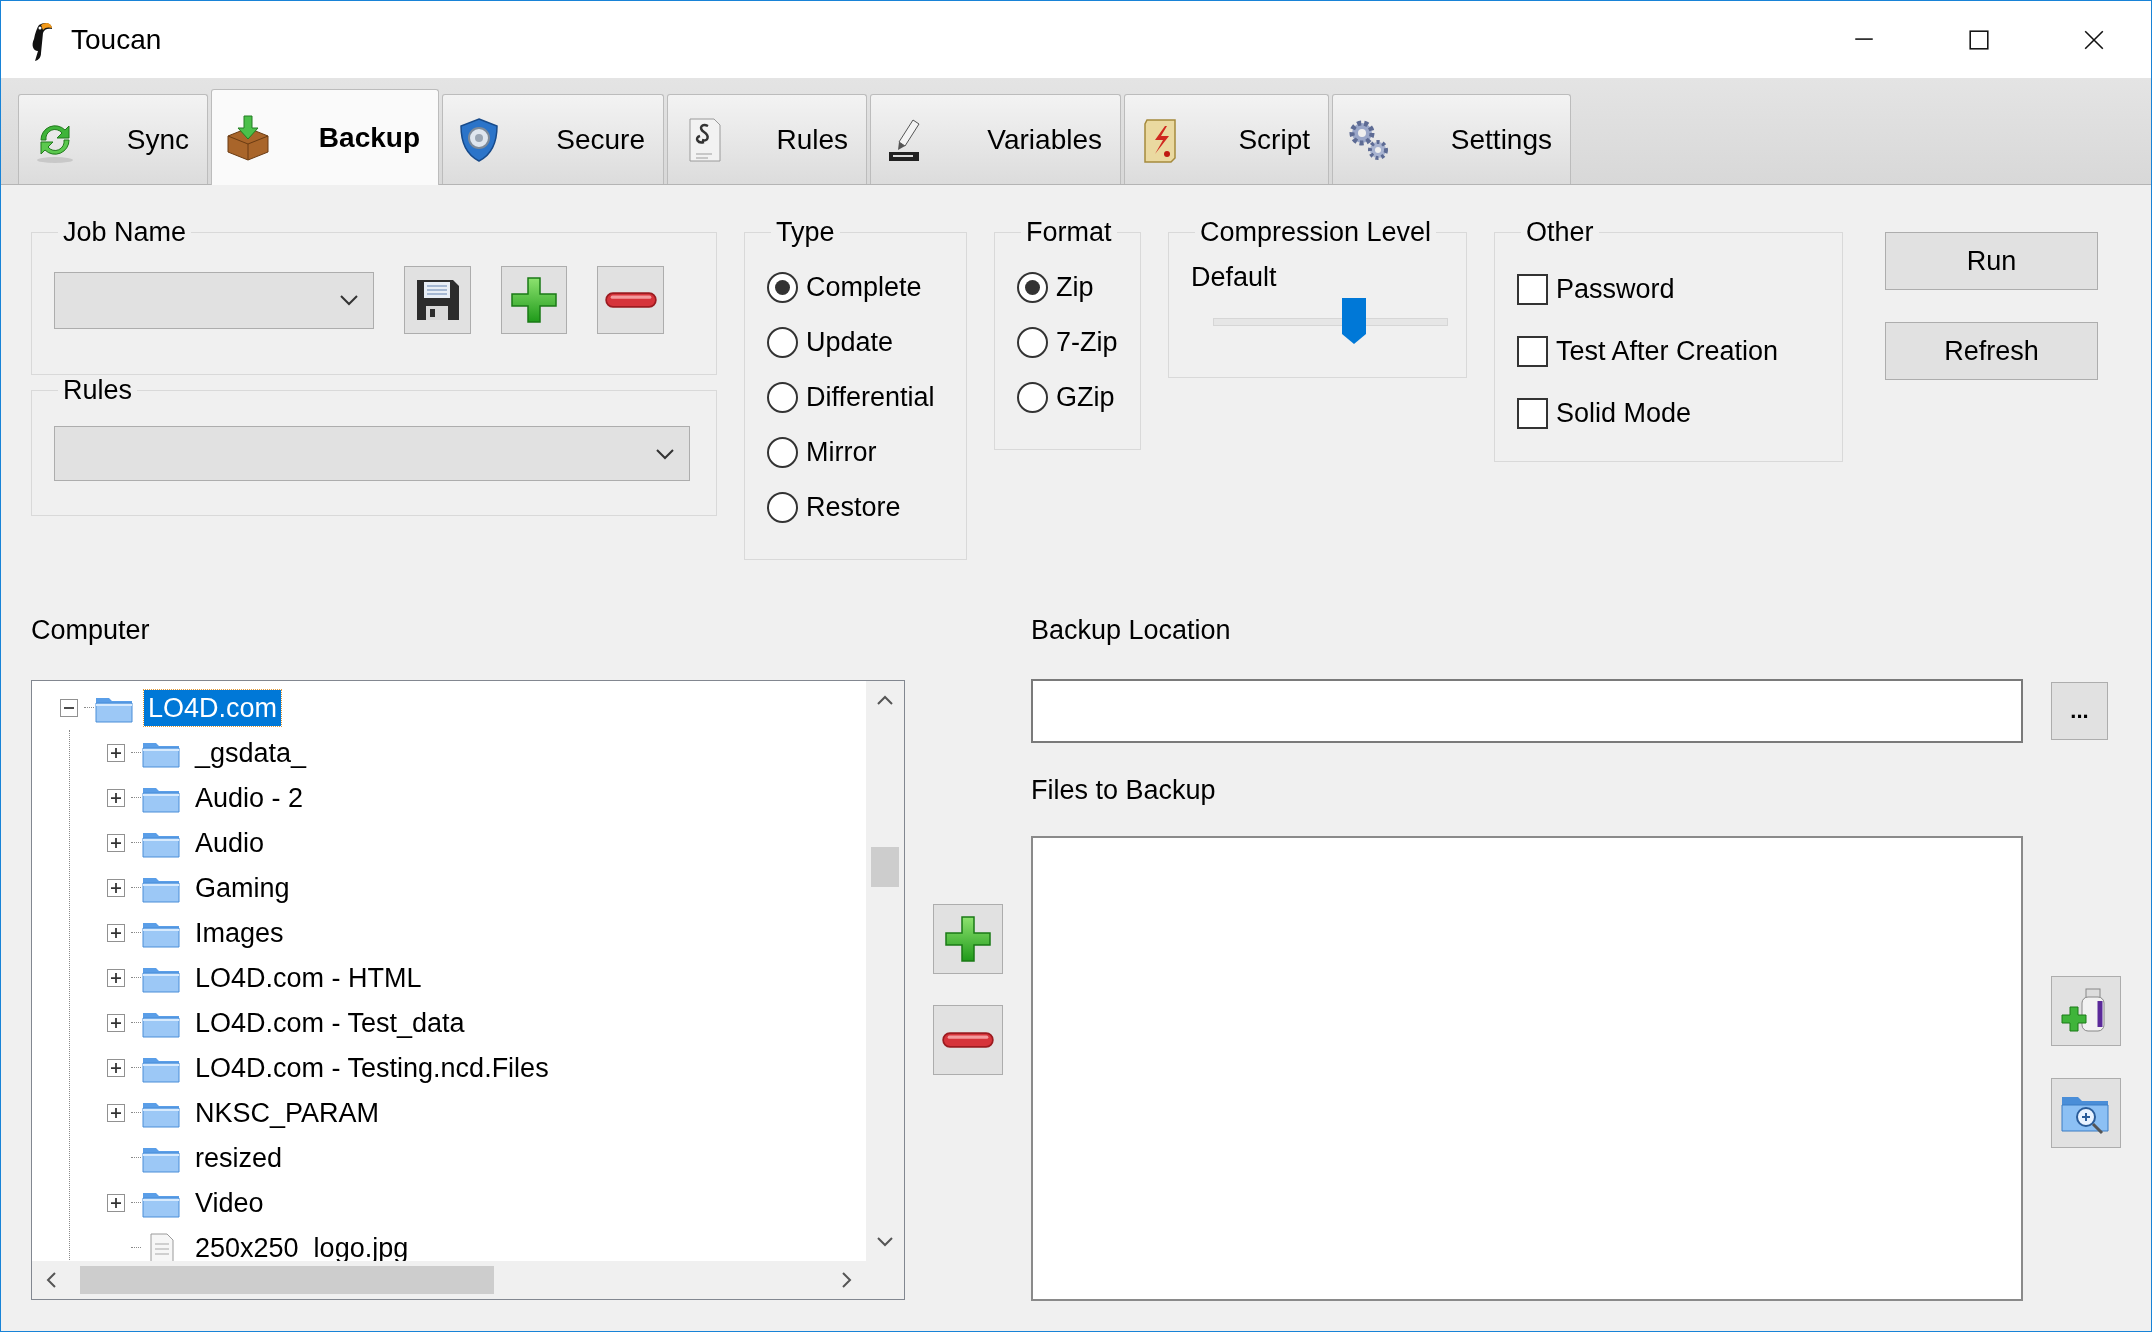  I want to click on caret-down-icon, so click(885, 1242).